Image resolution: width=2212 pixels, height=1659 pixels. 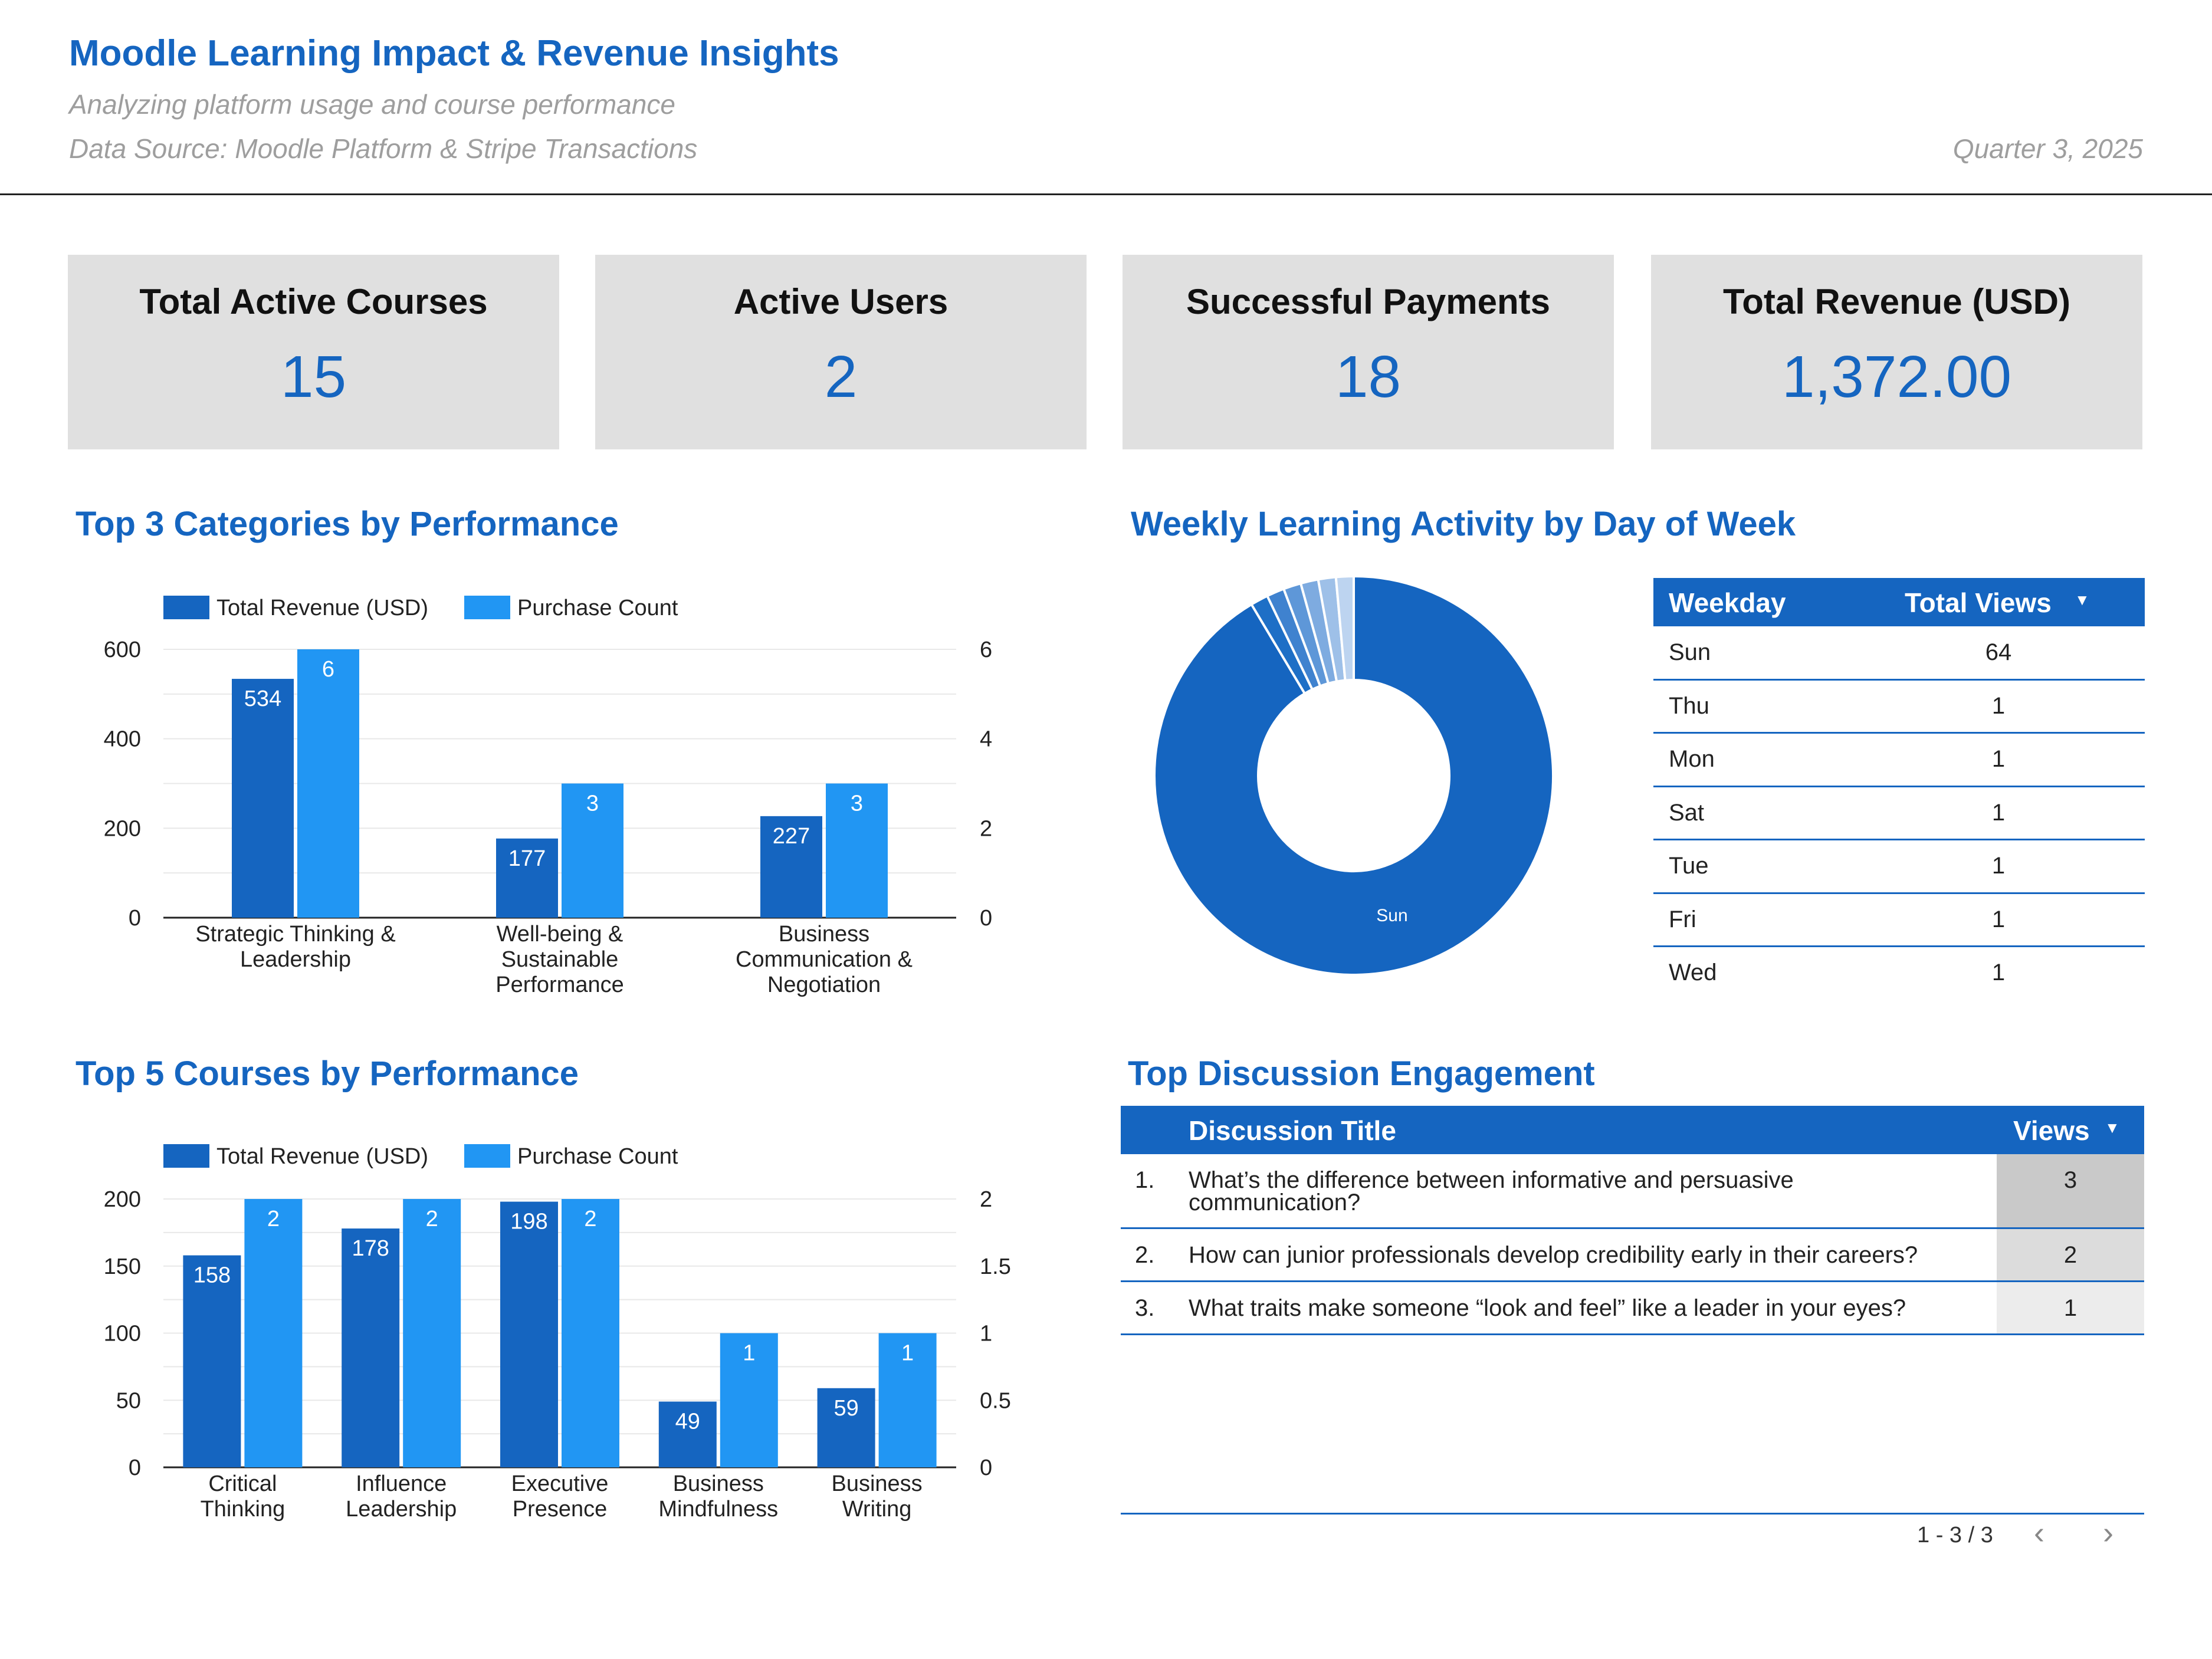 What do you see at coordinates (1690, 652) in the screenshot?
I see `weekday-cell: Sun` at bounding box center [1690, 652].